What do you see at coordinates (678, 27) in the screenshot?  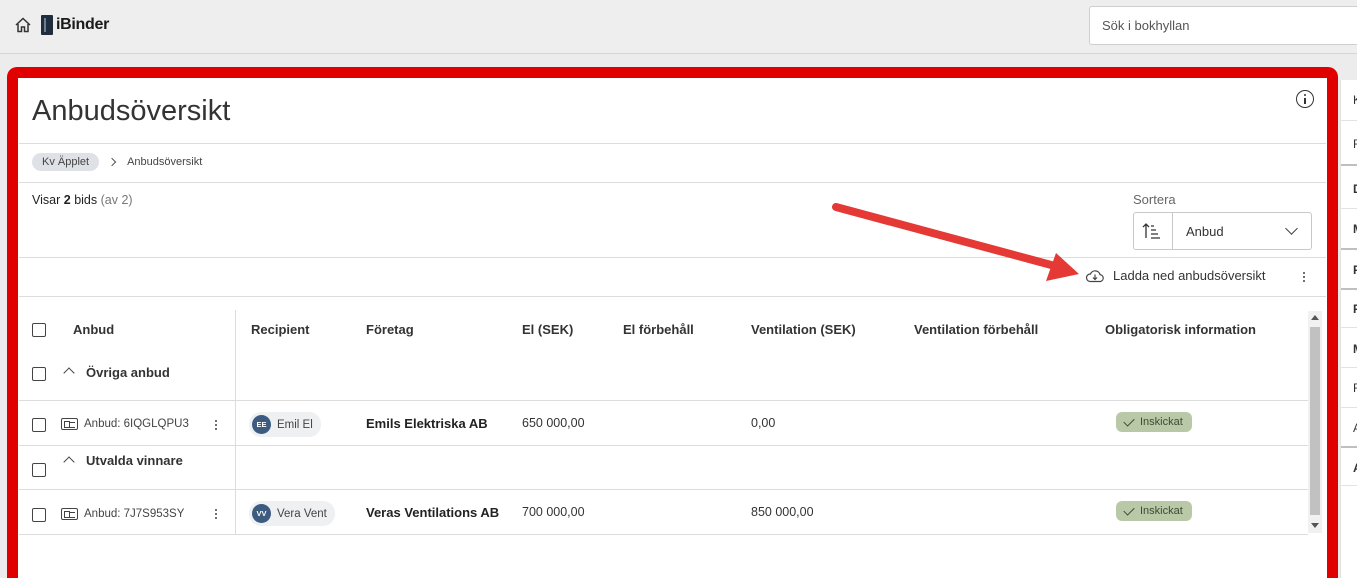 I see `top-bar: iBinder` at bounding box center [678, 27].